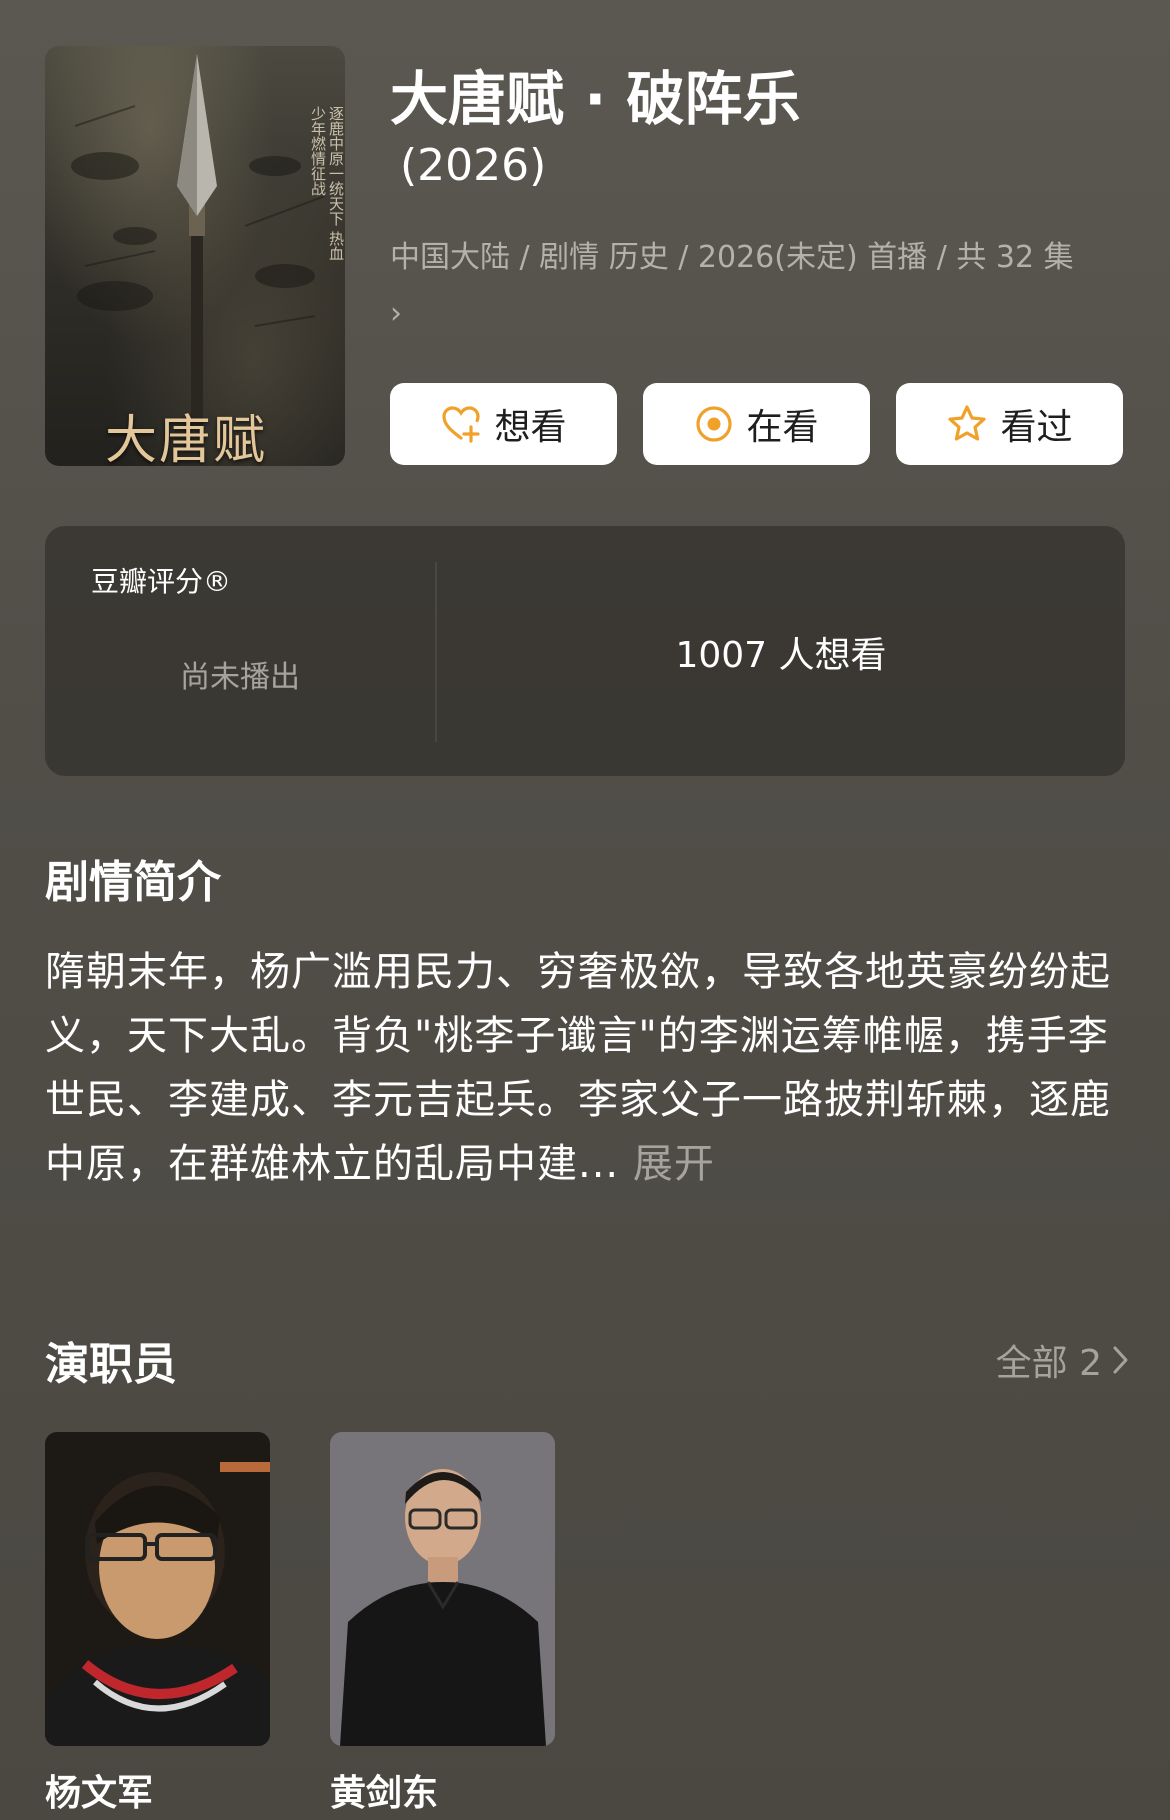 Image resolution: width=1170 pixels, height=1820 pixels. Describe the element at coordinates (327, 183) in the screenshot. I see `poster-tagline: 逐鹿中原一统天下 热血少年燃情征战` at that location.